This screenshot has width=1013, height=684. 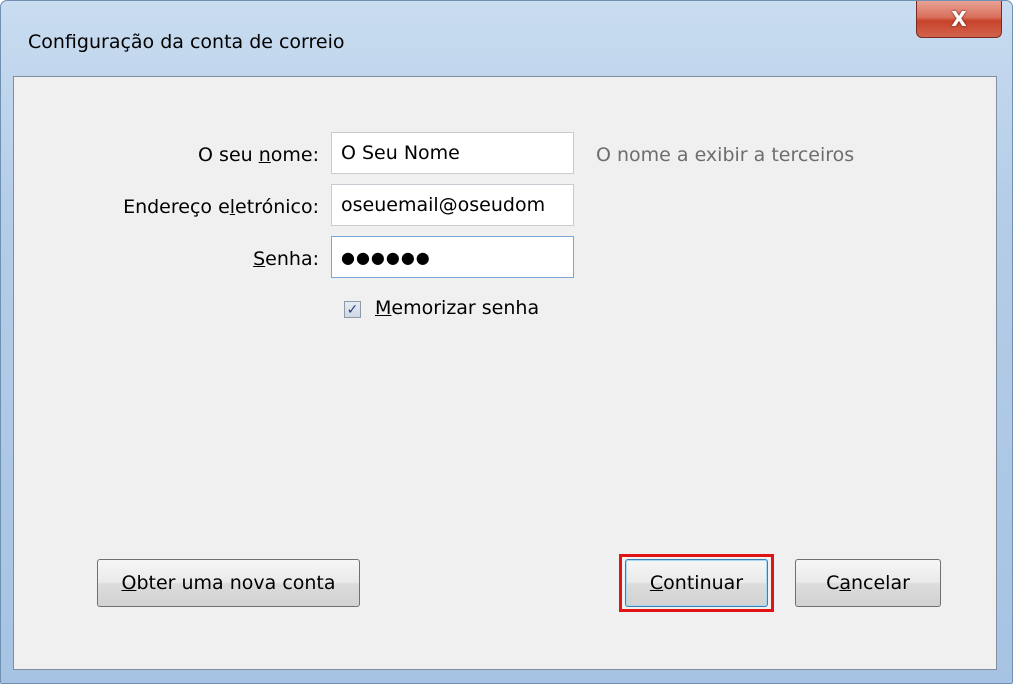 I want to click on name-hint: O nome a exibir a terceiros, so click(x=725, y=155).